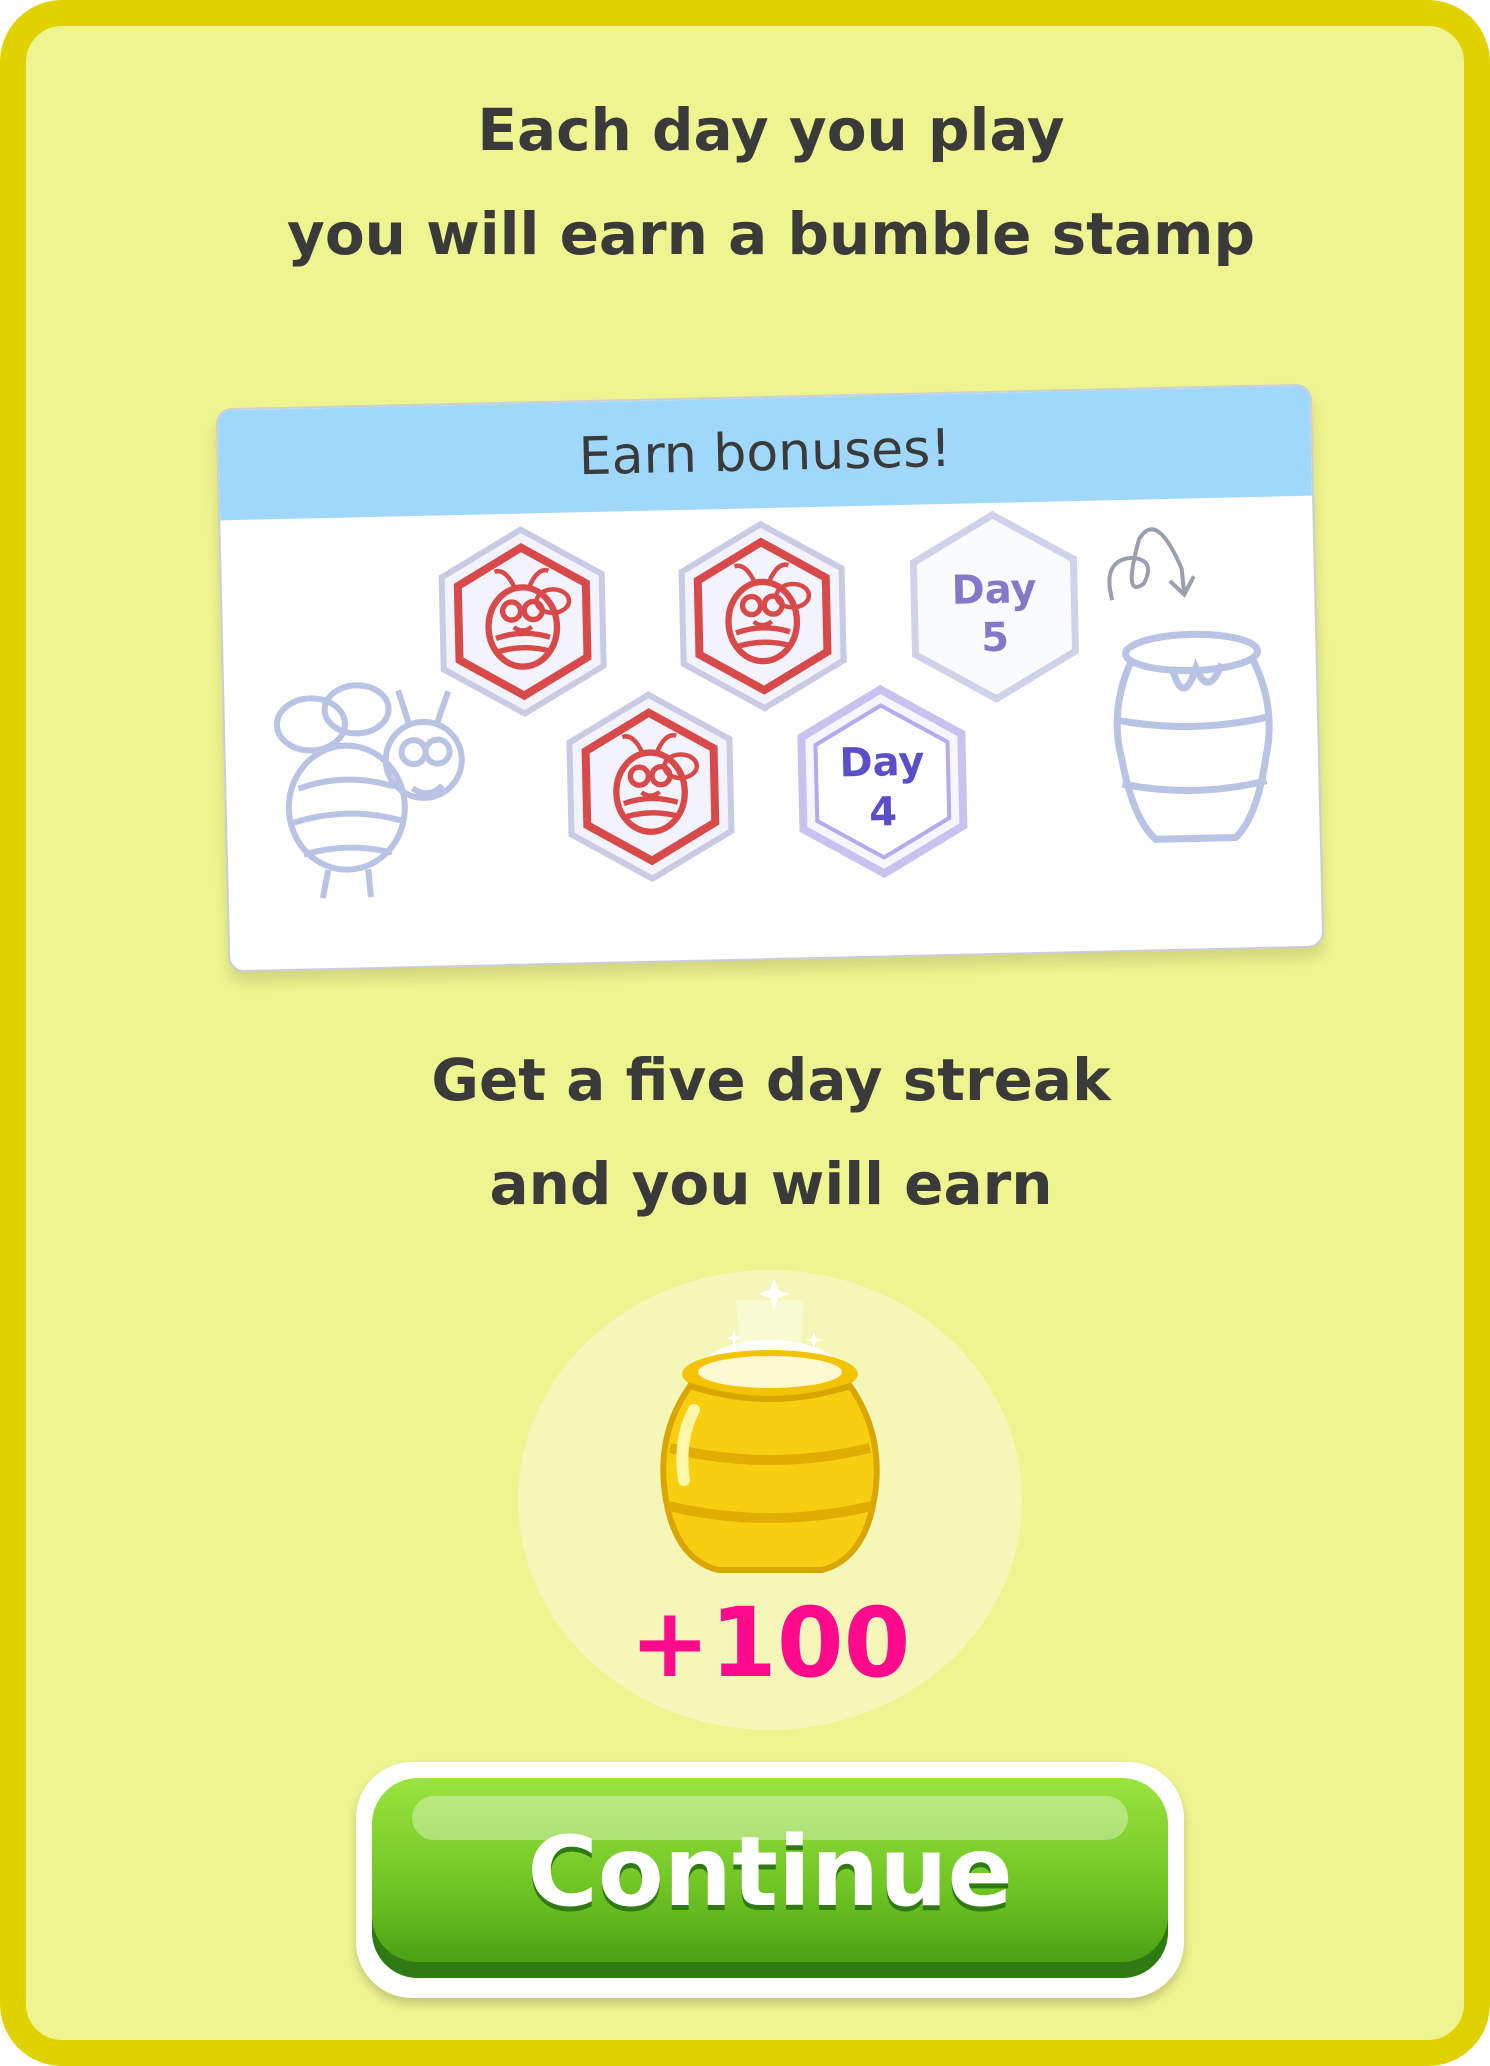  I want to click on streak-text: Get a five day streak and you will earn, so click(758, 1132).